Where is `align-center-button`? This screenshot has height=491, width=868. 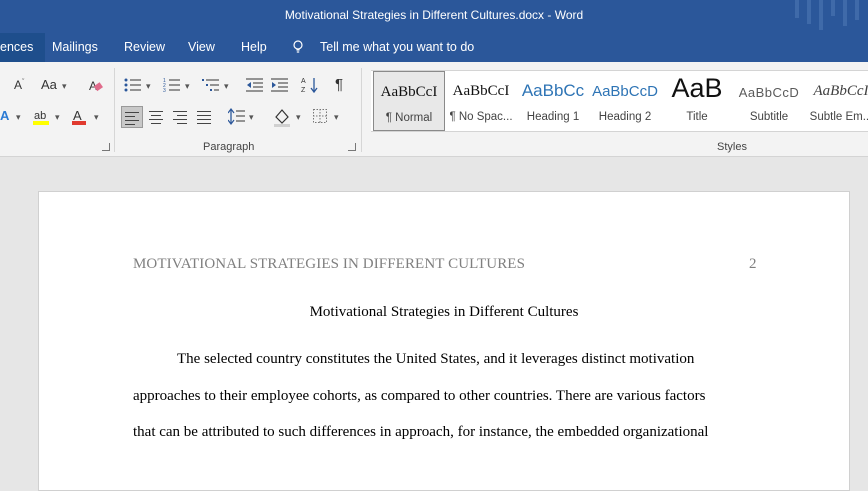 align-center-button is located at coordinates (156, 119).